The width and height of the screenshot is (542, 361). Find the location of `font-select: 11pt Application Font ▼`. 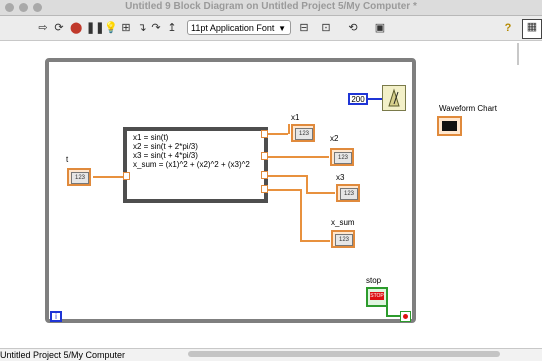

font-select: 11pt Application Font ▼ is located at coordinates (239, 27).